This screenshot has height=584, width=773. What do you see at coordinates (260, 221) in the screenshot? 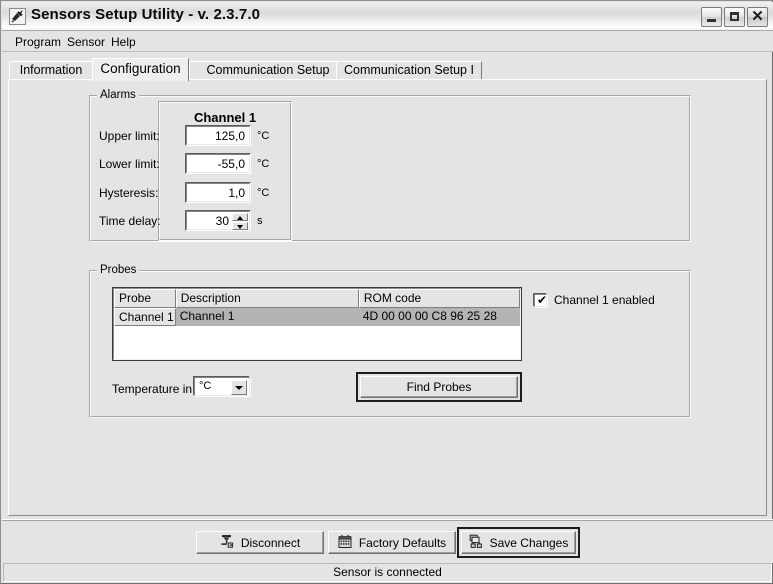
I see `time-delay-unit: s` at bounding box center [260, 221].